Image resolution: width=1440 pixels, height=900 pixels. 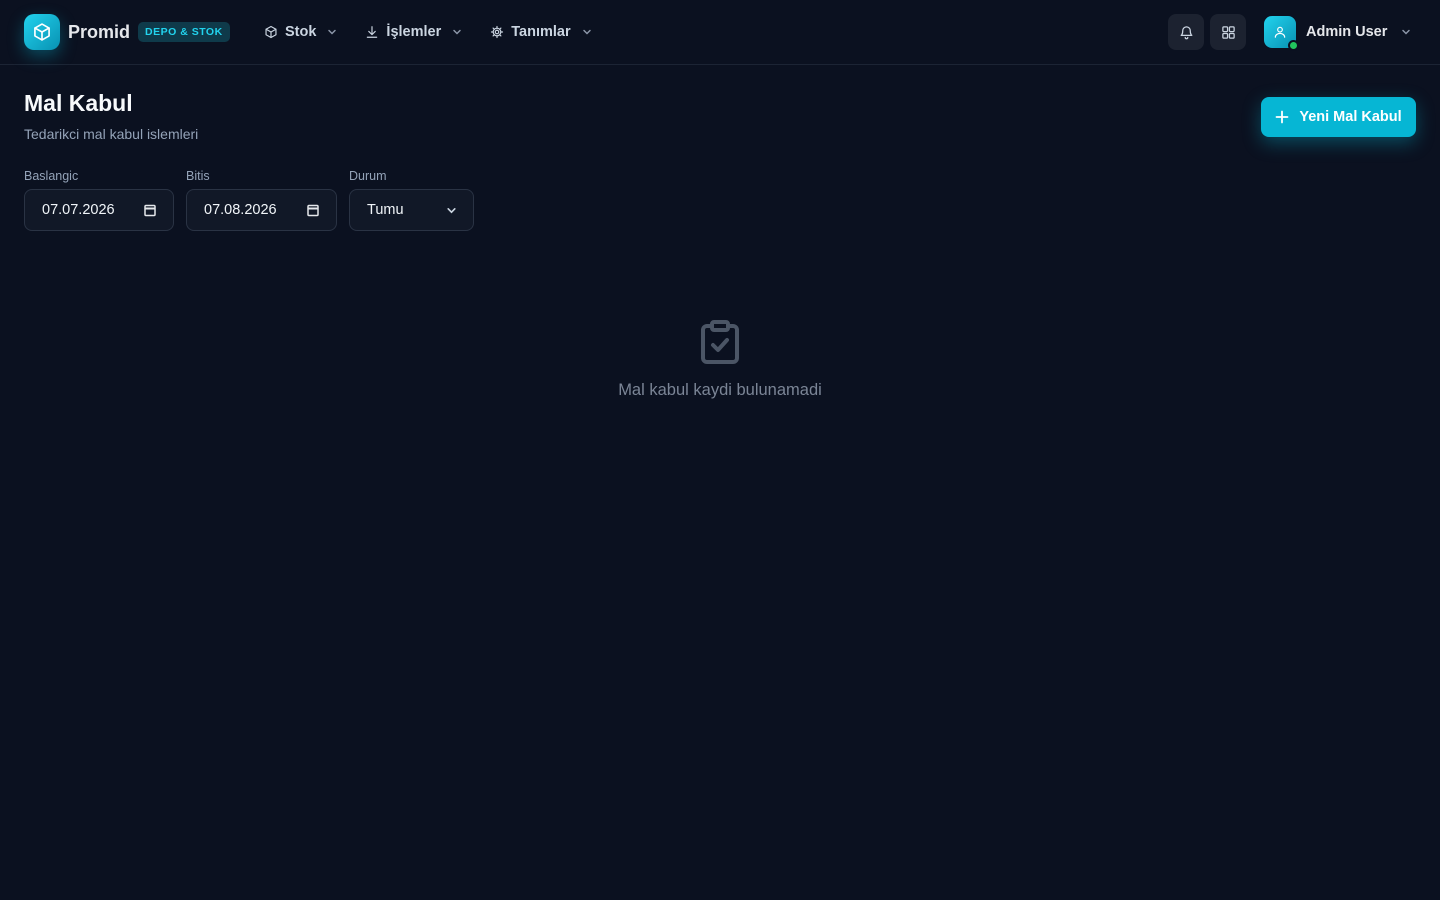 What do you see at coordinates (78, 210) in the screenshot?
I see `start-date-value: 07.07.2026` at bounding box center [78, 210].